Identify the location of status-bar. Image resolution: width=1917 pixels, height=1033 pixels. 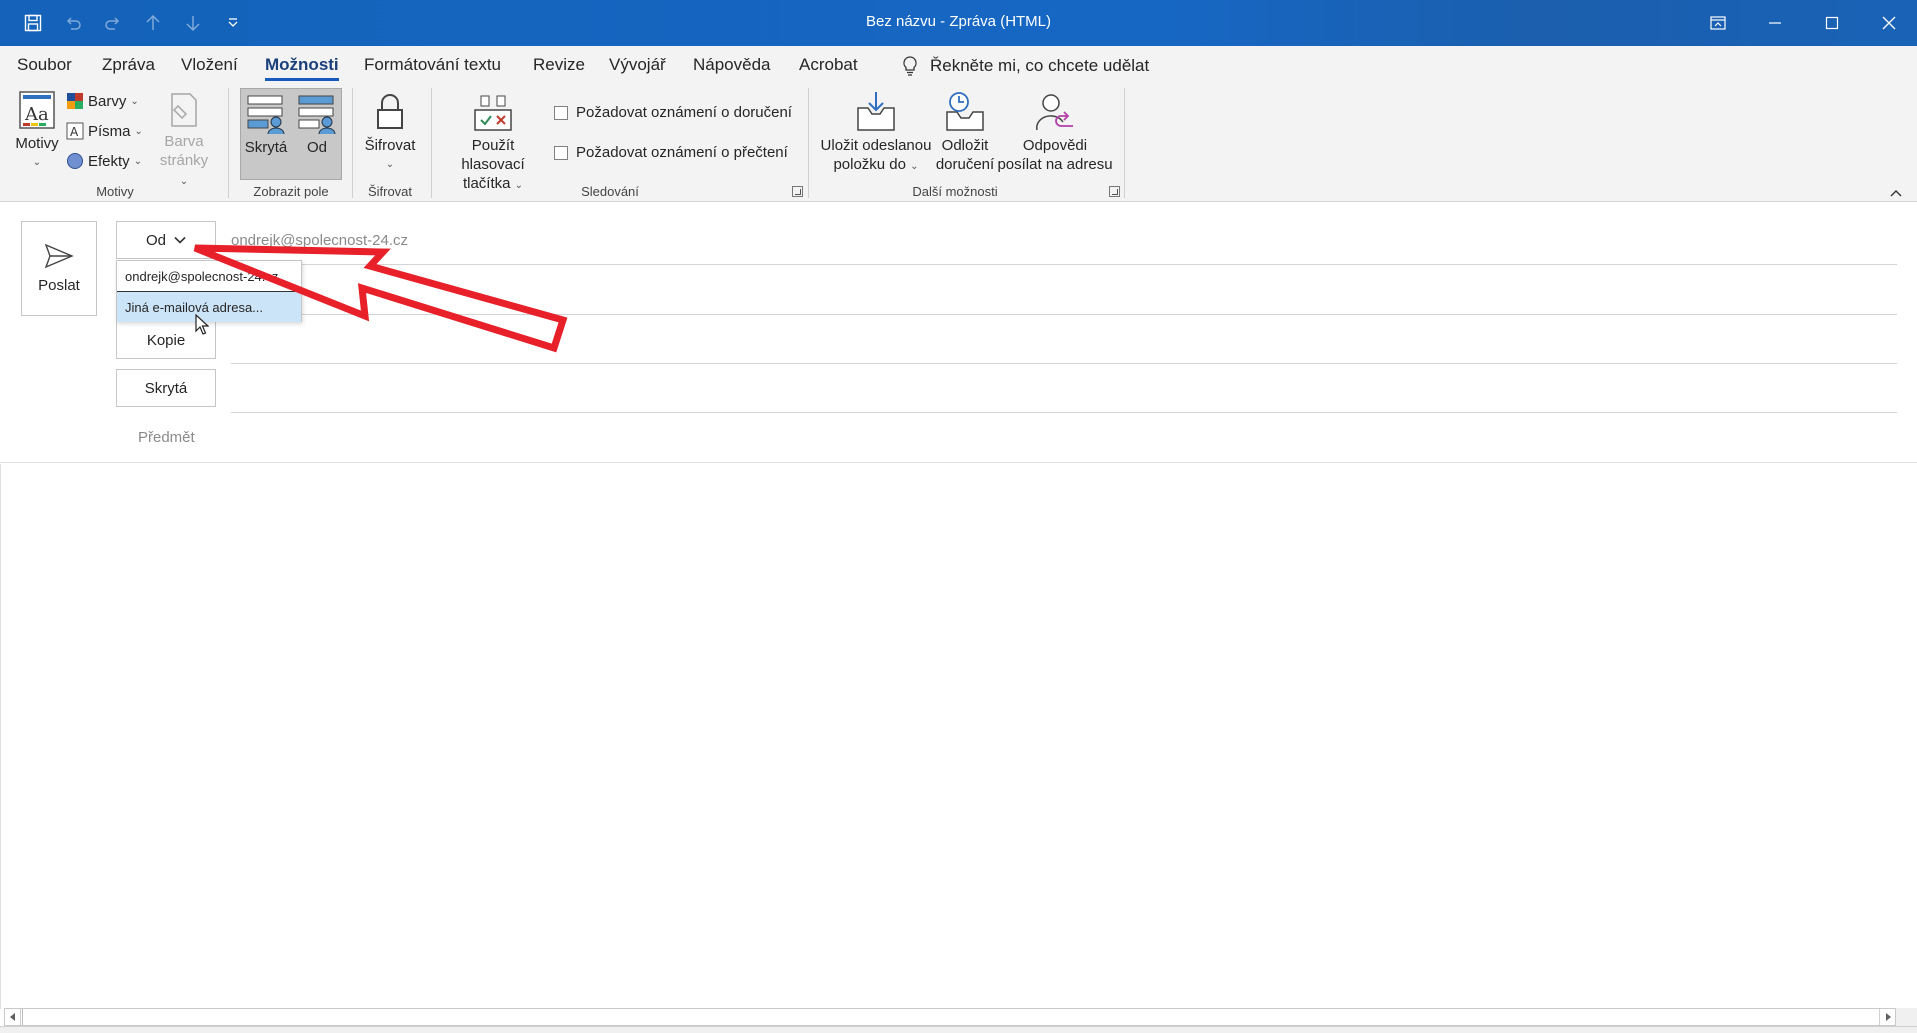
(958, 1029).